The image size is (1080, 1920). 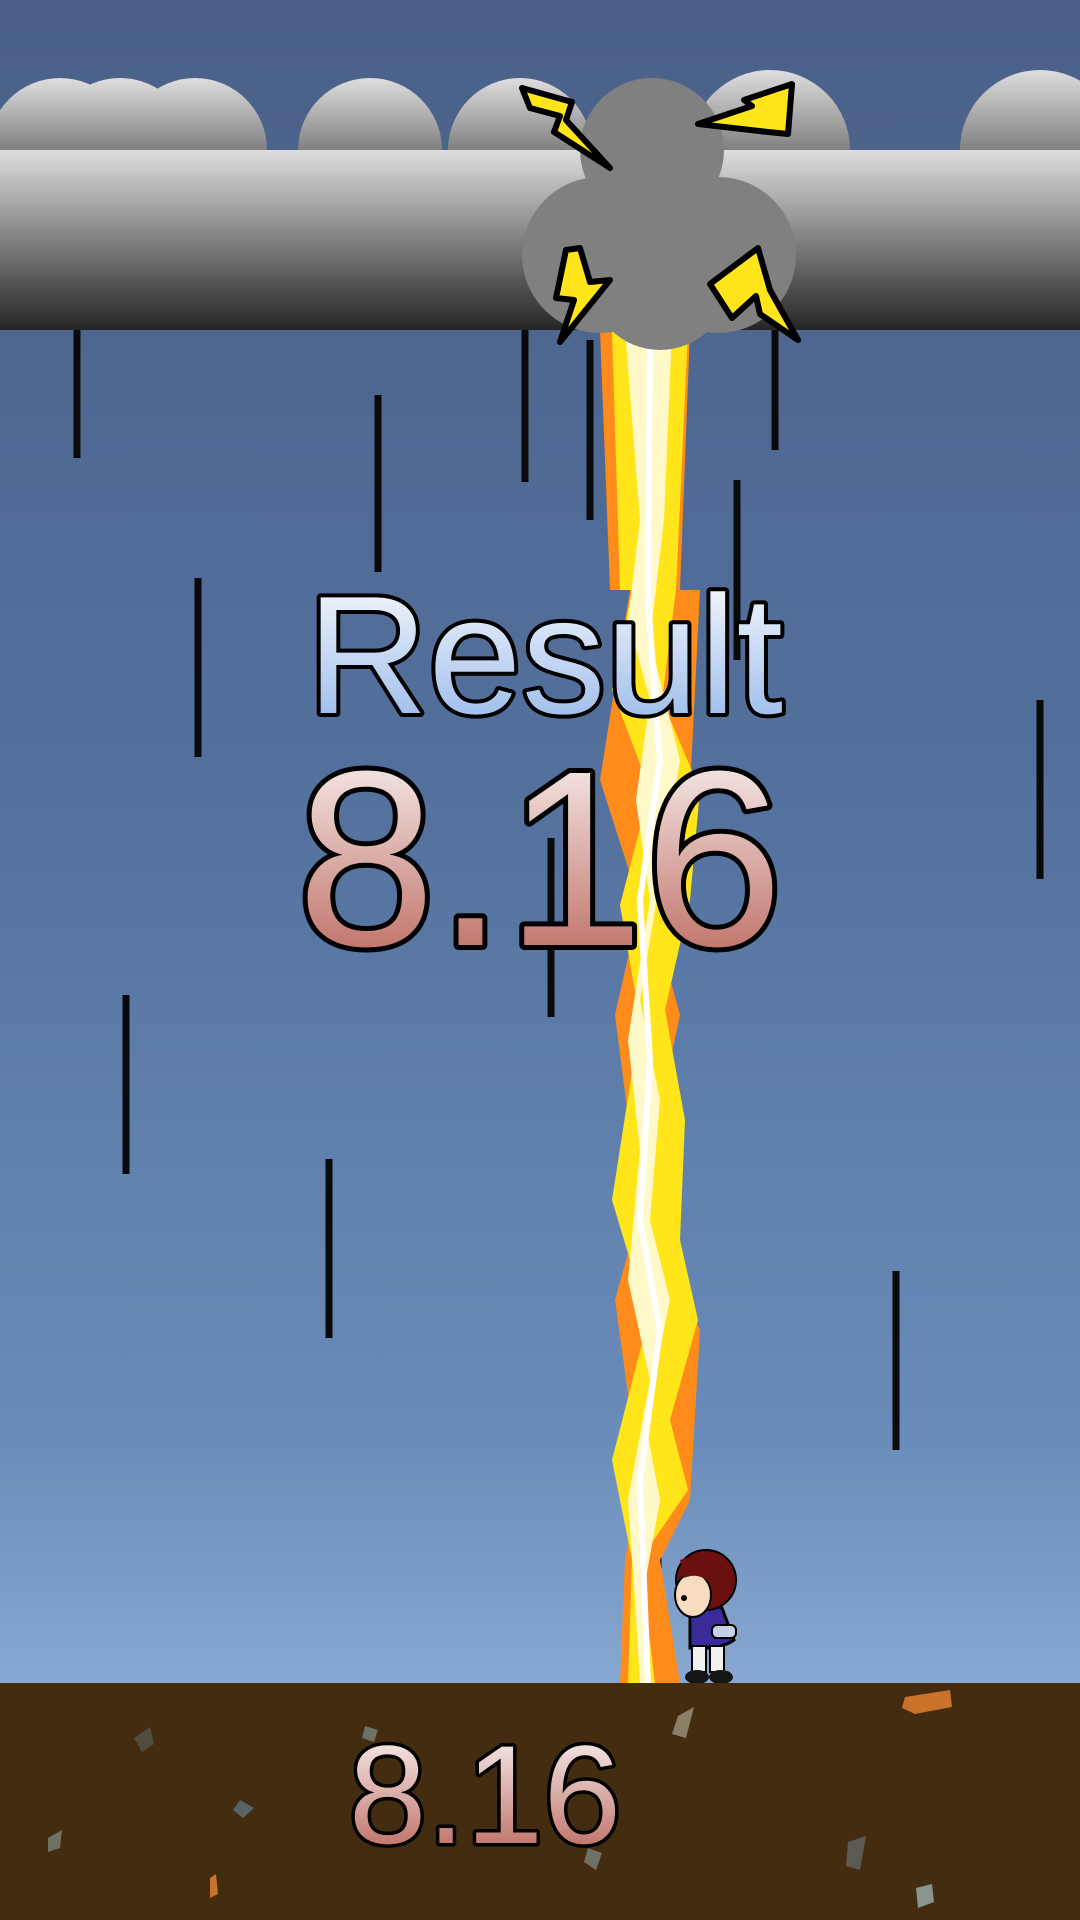 I want to click on ground-score-value: 8.16, so click(x=485, y=1794).